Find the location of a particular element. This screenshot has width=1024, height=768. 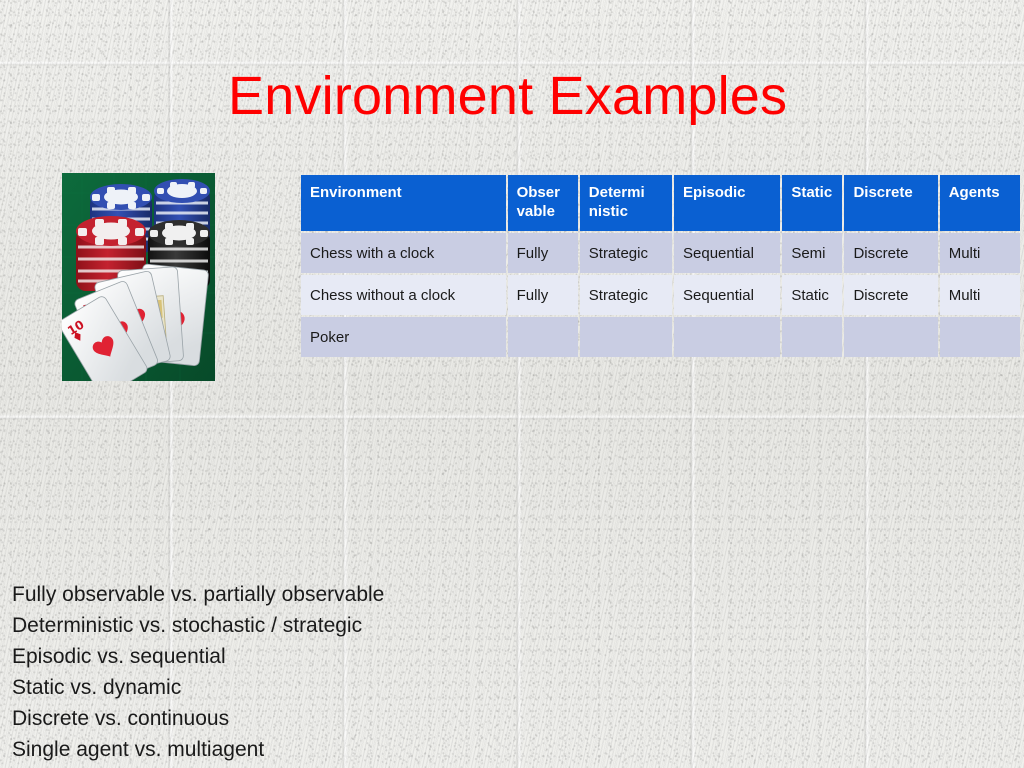

cell-deterministic is located at coordinates (626, 337).